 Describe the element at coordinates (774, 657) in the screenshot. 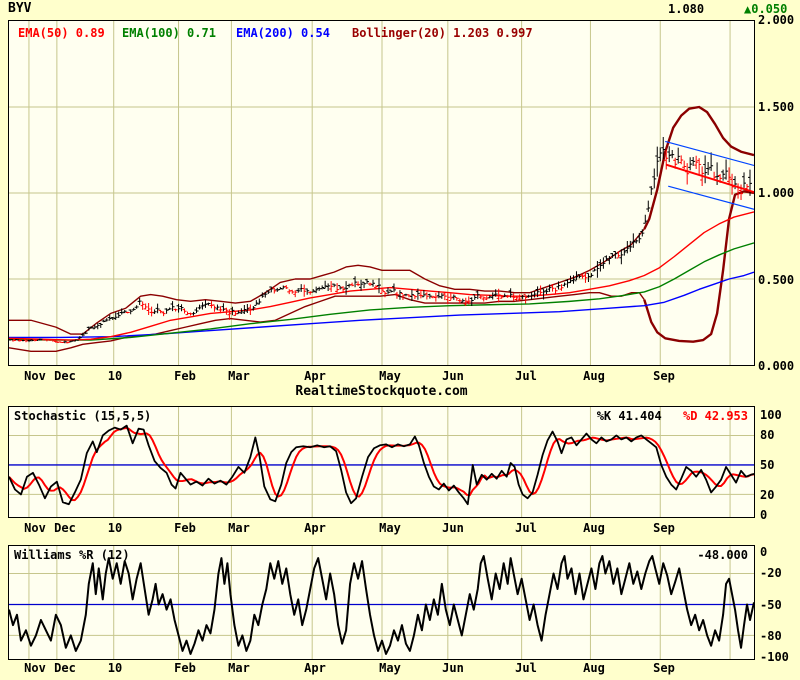

I see `will-y-tick-label: -100` at that location.